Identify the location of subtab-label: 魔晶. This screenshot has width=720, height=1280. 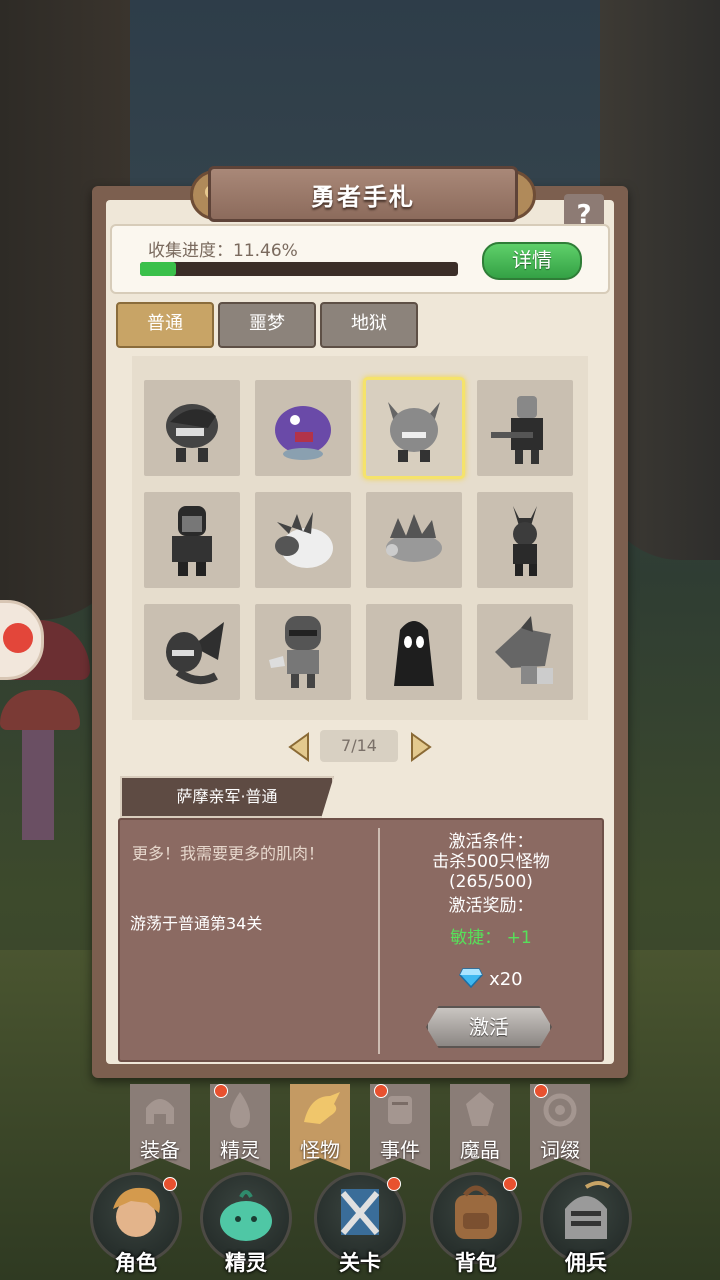
(480, 1150).